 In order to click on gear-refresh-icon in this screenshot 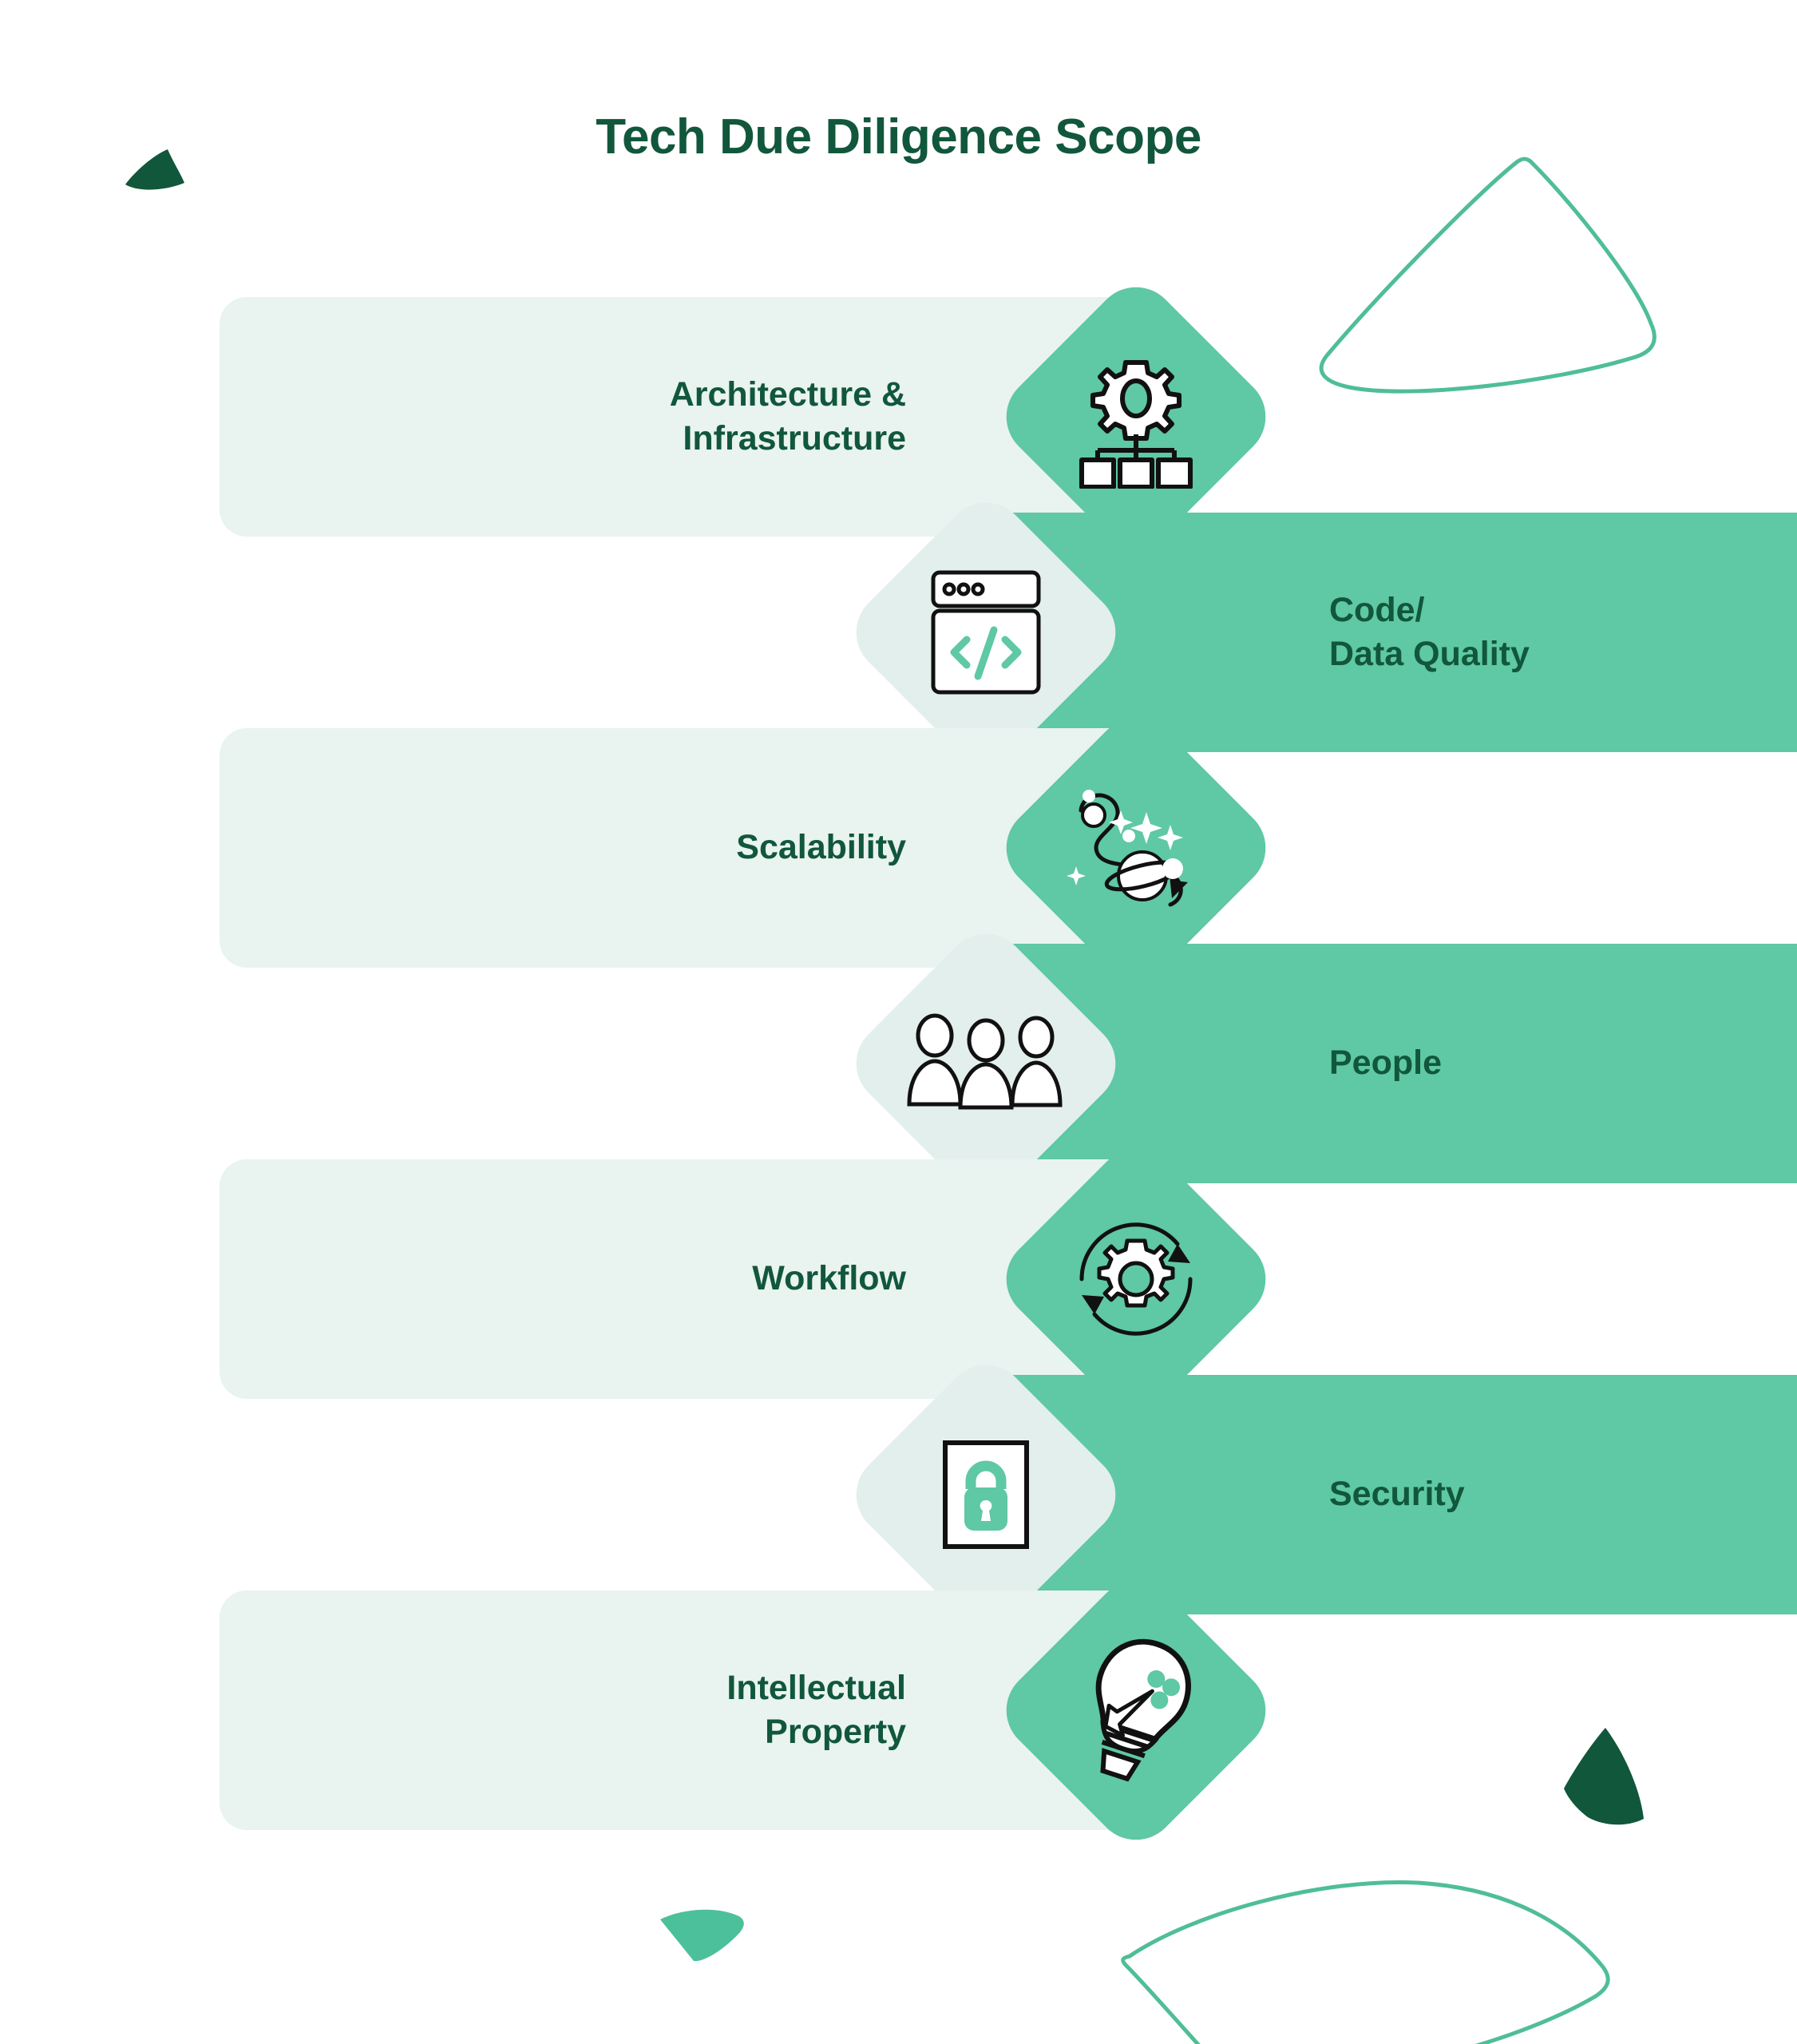, I will do `click(1136, 1279)`.